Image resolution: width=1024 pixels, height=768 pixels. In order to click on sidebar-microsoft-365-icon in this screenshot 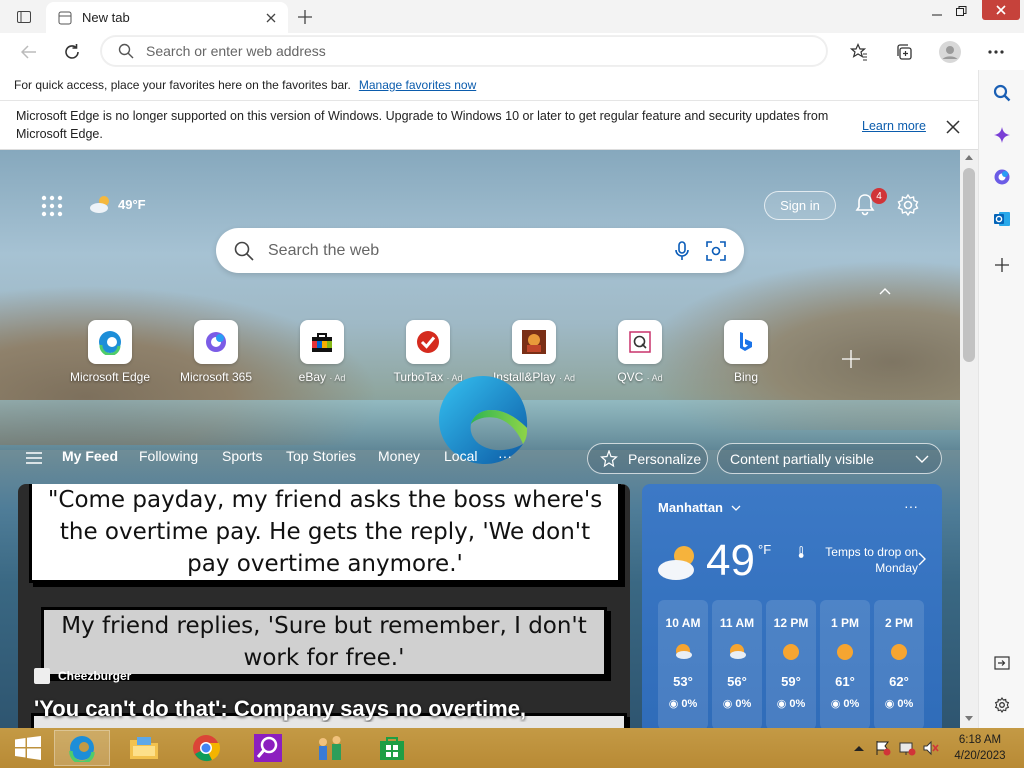, I will do `click(1002, 177)`.